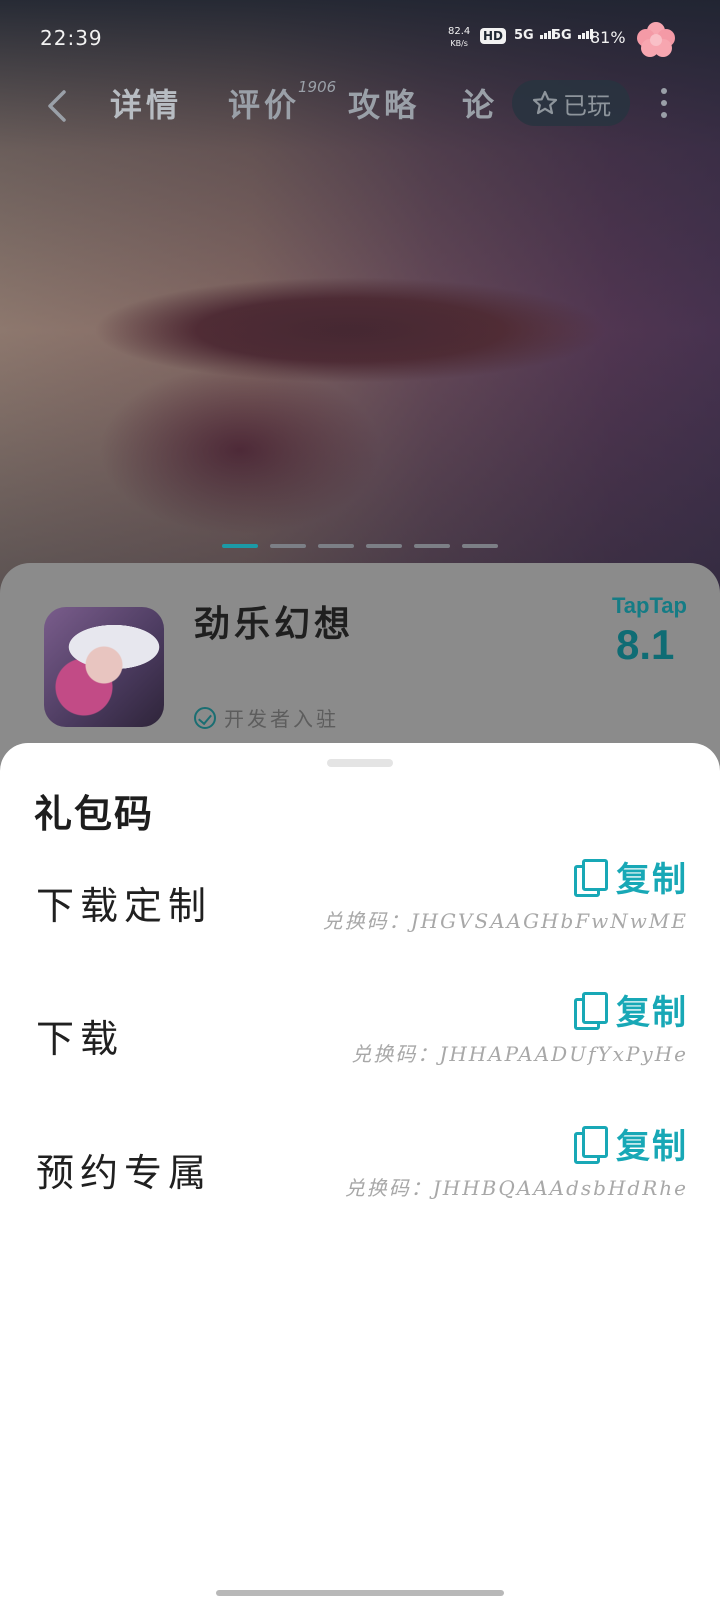 The image size is (720, 1600). I want to click on redeem-code: 兑换码：JHGVSAAGHbFwNwME, so click(505, 921).